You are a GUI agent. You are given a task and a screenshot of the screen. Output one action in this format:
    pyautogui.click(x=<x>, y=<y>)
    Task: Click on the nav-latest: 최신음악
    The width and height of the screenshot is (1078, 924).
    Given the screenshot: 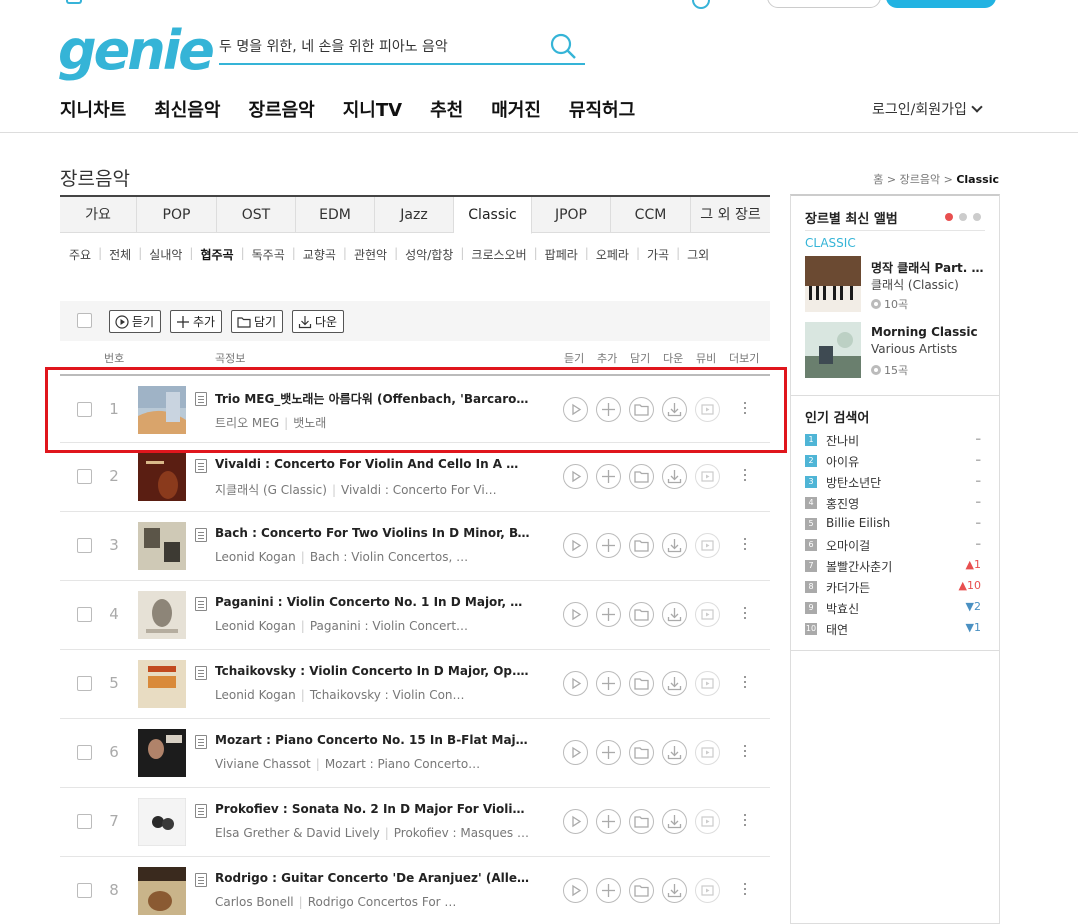 What is the action you would take?
    pyautogui.click(x=187, y=109)
    